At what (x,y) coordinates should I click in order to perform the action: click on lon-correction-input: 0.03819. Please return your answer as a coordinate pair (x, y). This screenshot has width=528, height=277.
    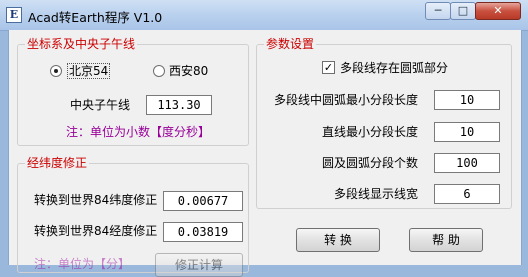
    Looking at the image, I should click on (203, 232).